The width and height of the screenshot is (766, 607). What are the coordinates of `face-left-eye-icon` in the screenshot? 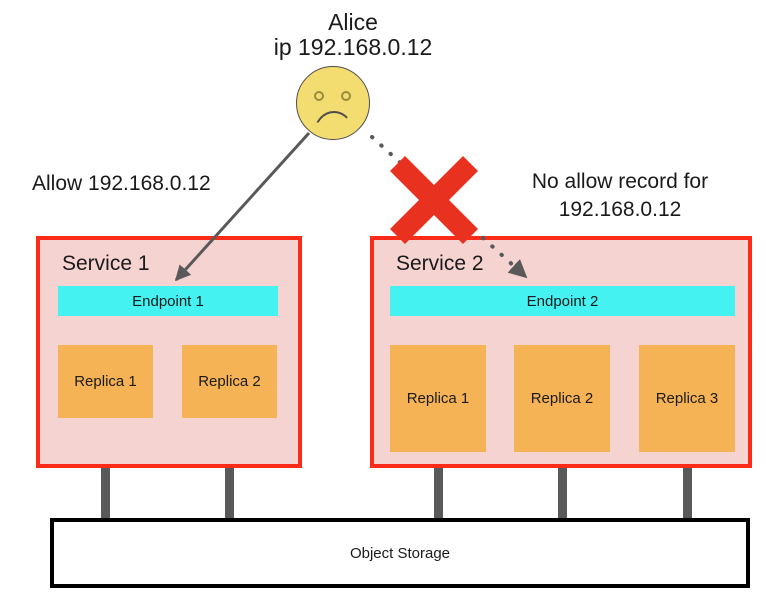 It's located at (319, 96).